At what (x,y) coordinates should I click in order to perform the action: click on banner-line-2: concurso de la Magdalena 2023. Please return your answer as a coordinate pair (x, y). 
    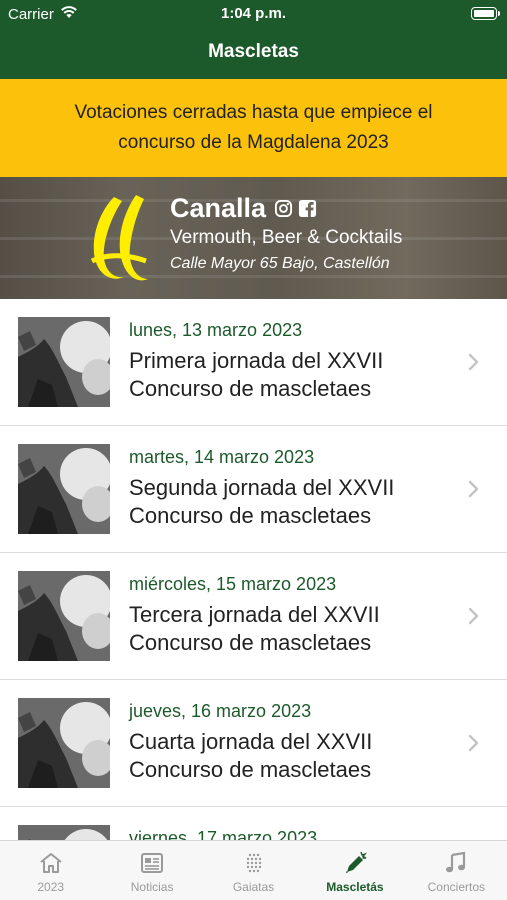
    Looking at the image, I should click on (253, 142).